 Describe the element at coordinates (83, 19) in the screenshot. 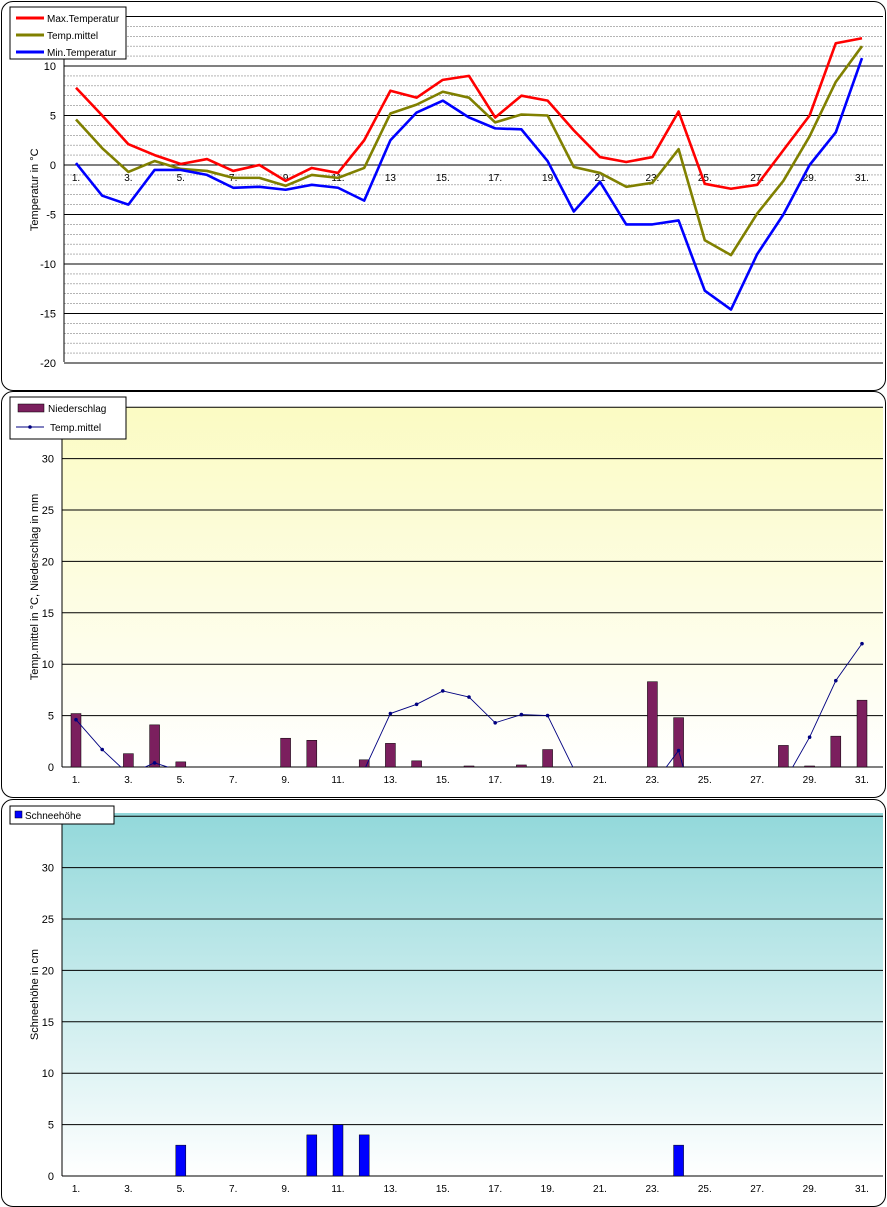

I see `legend-label: Max.Temperatur` at that location.